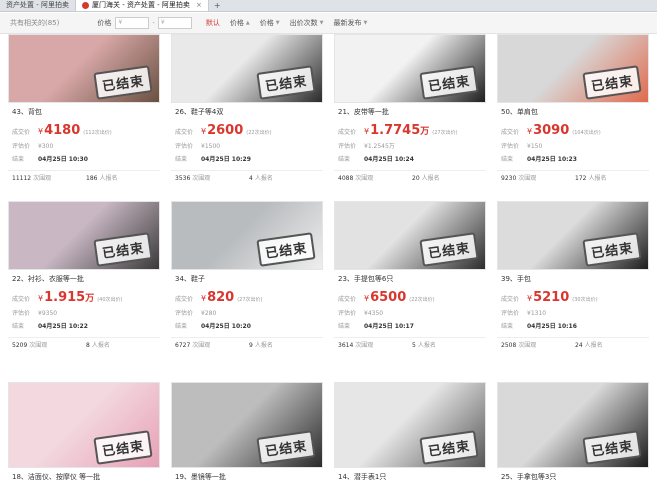 This screenshot has width=657, height=486. What do you see at coordinates (199, 5) in the screenshot?
I see `close-icon: ×` at bounding box center [199, 5].